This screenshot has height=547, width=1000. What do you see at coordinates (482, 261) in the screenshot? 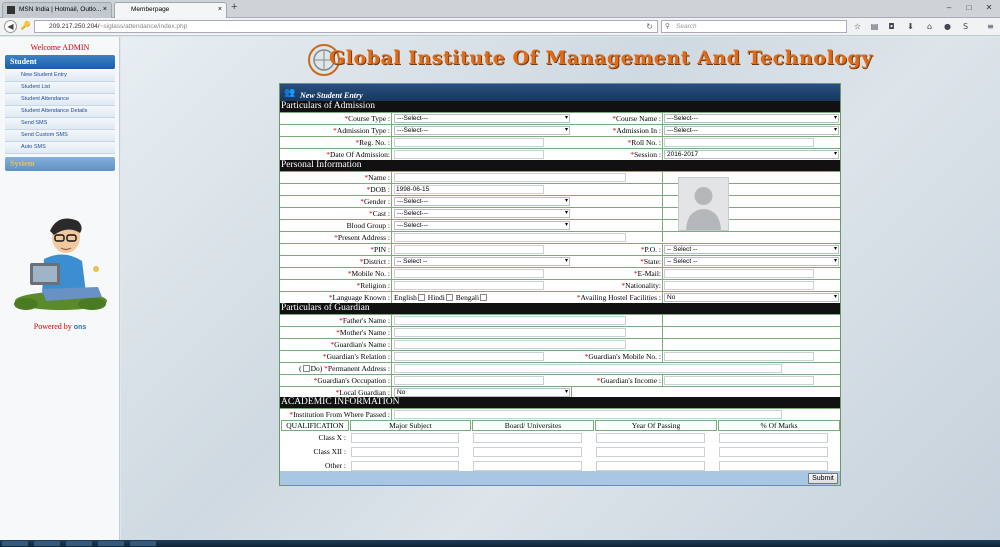
I see `district-select: -- Select --` at bounding box center [482, 261].